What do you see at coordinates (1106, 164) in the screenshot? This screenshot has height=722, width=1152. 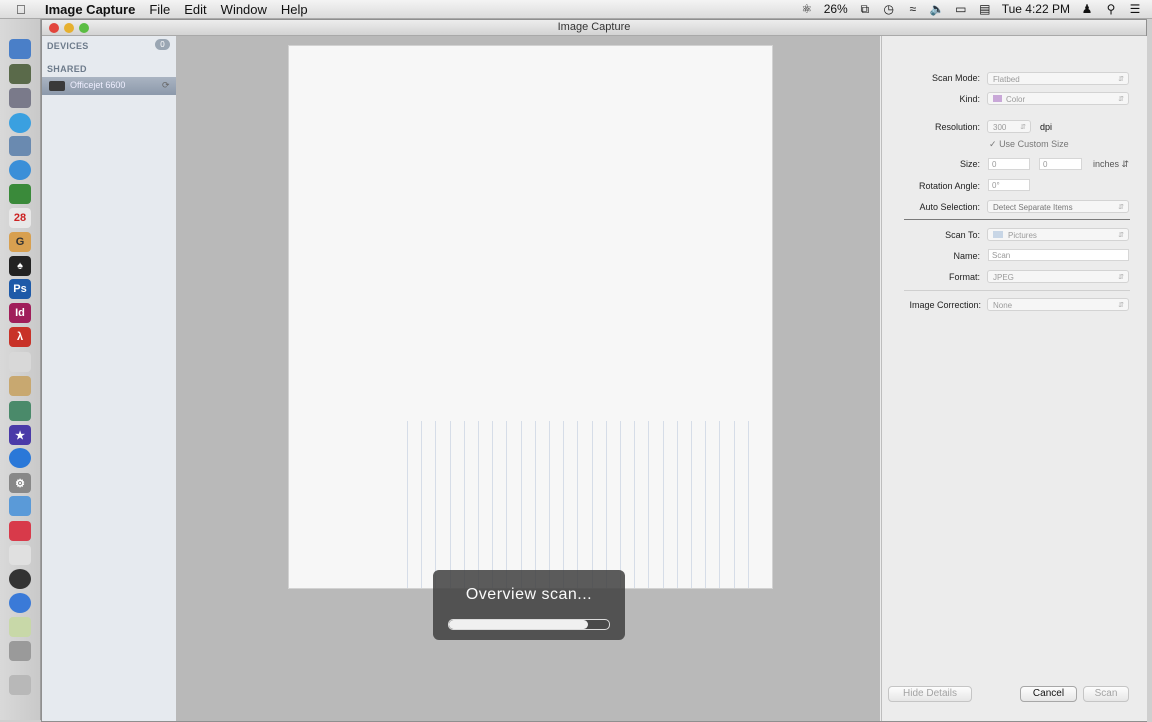 I see `size-unit-value: inches` at bounding box center [1106, 164].